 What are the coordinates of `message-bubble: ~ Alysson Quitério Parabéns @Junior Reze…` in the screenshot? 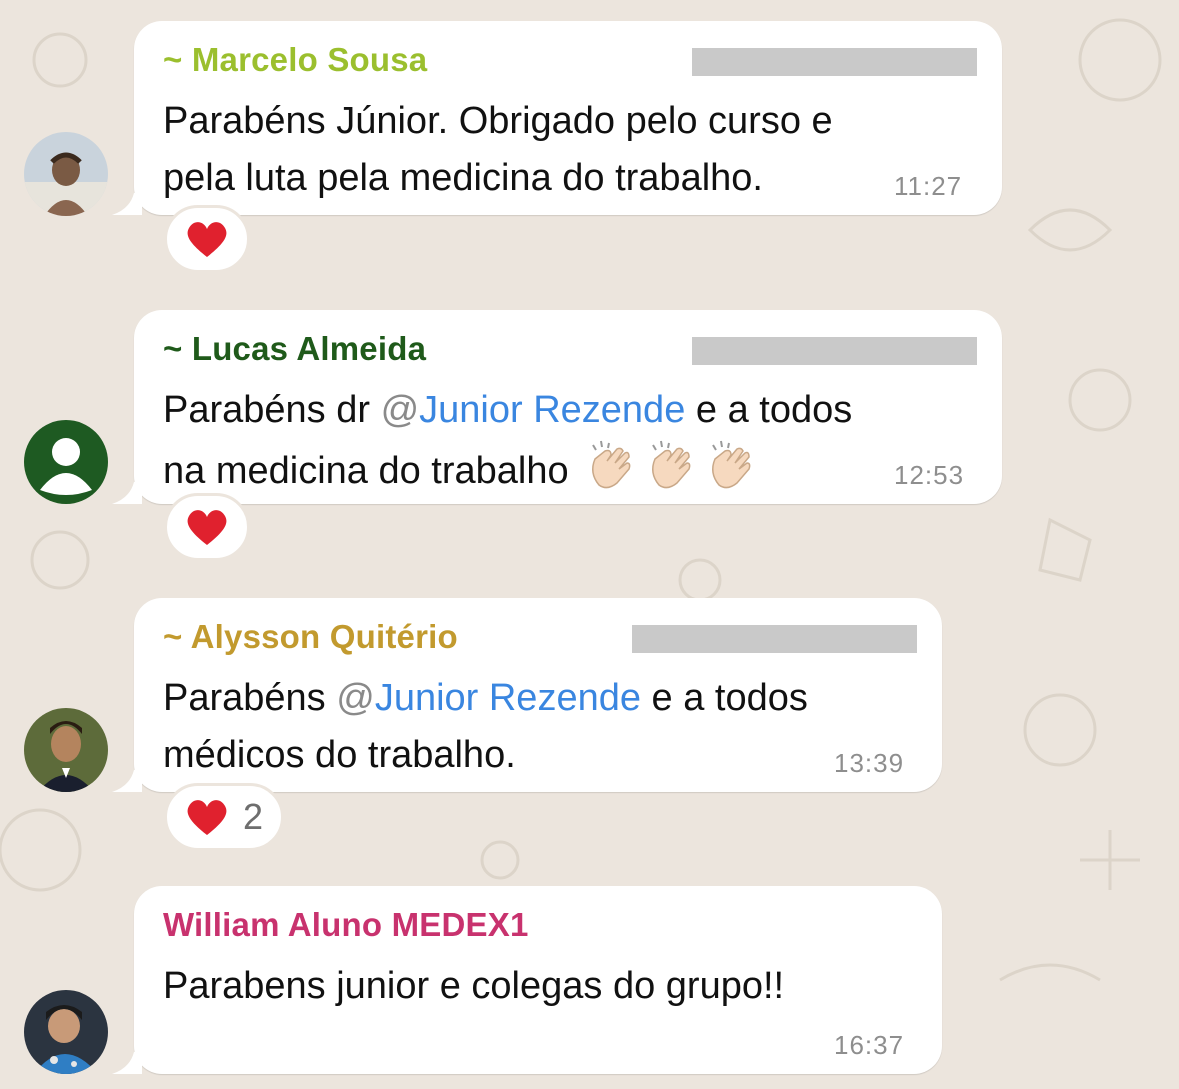 It's located at (527, 695).